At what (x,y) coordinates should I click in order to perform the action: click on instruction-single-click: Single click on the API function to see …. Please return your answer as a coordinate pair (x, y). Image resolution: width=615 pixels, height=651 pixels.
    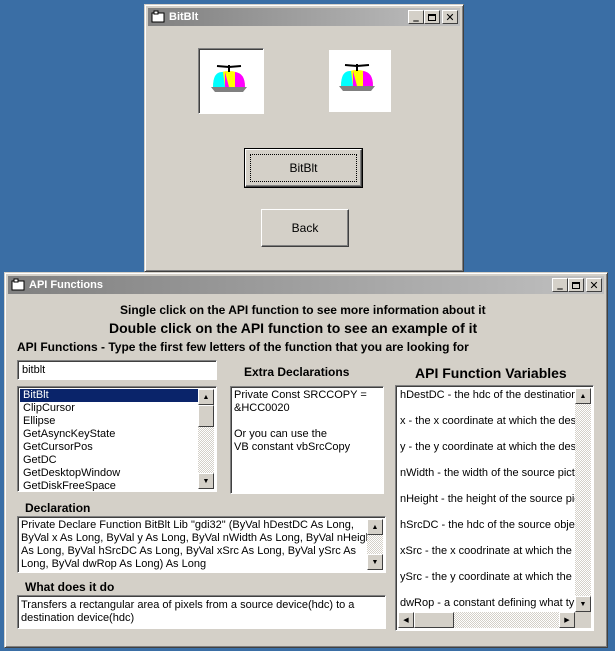
    Looking at the image, I should click on (303, 310).